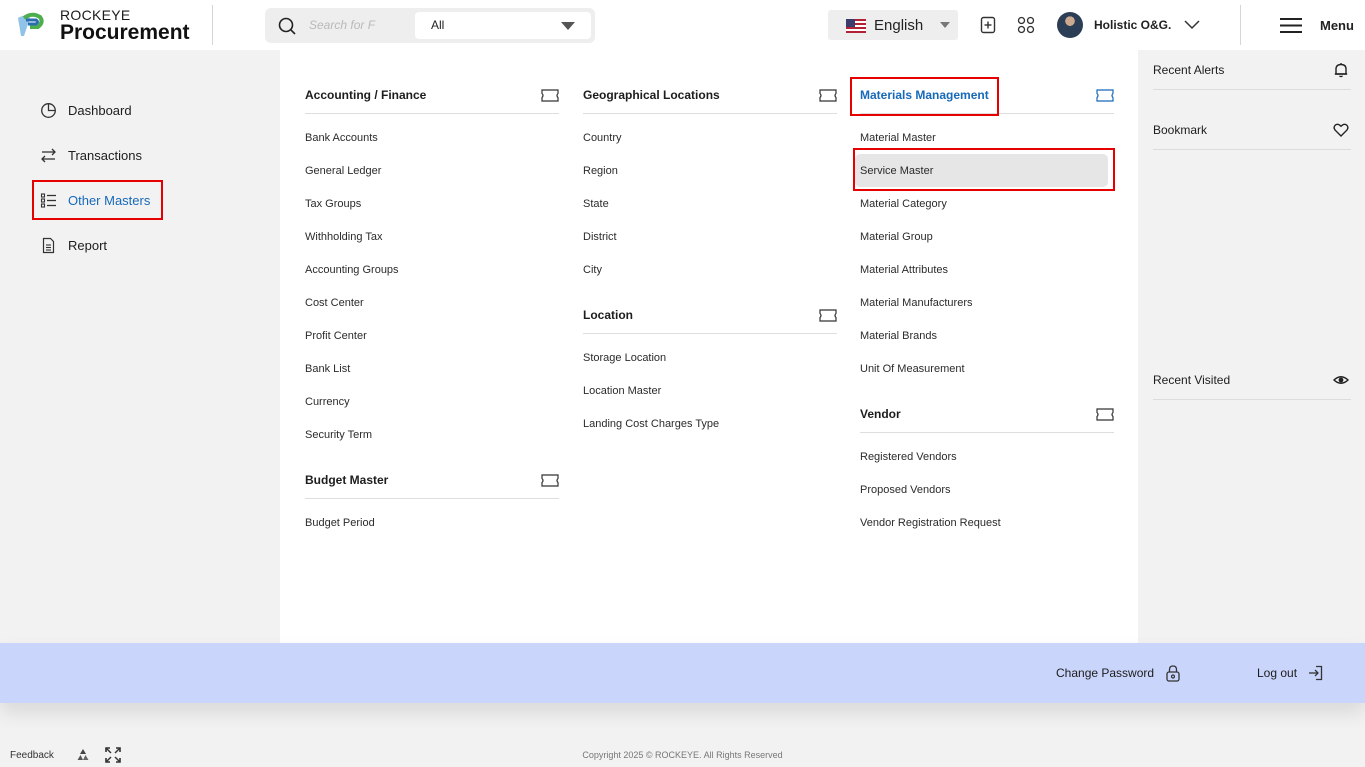 The image size is (1365, 767). Describe the element at coordinates (336, 336) in the screenshot. I see `menu-link-profit-center: Profit Center` at that location.